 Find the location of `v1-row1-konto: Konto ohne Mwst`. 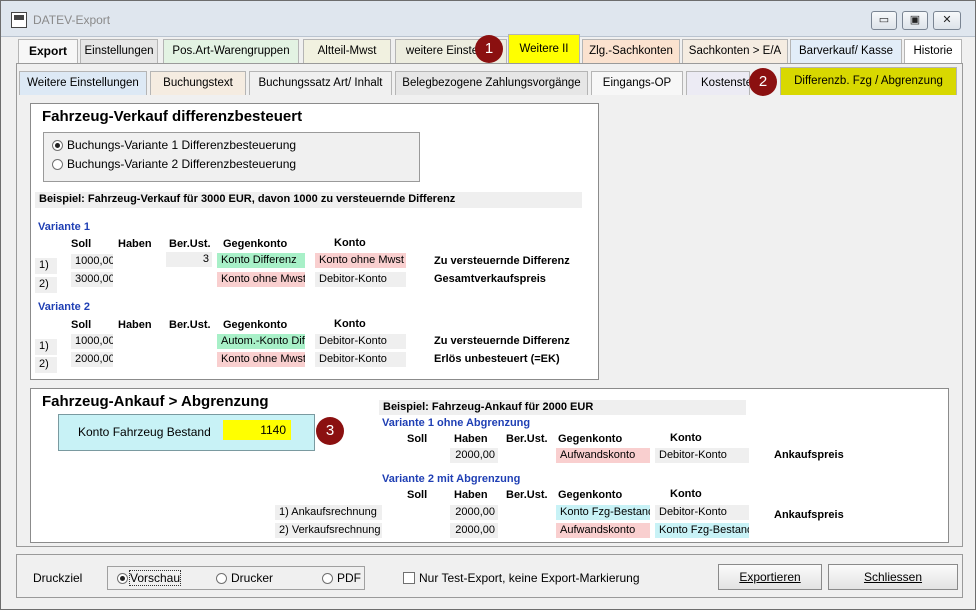

v1-row1-konto: Konto ohne Mwst is located at coordinates (360, 260).